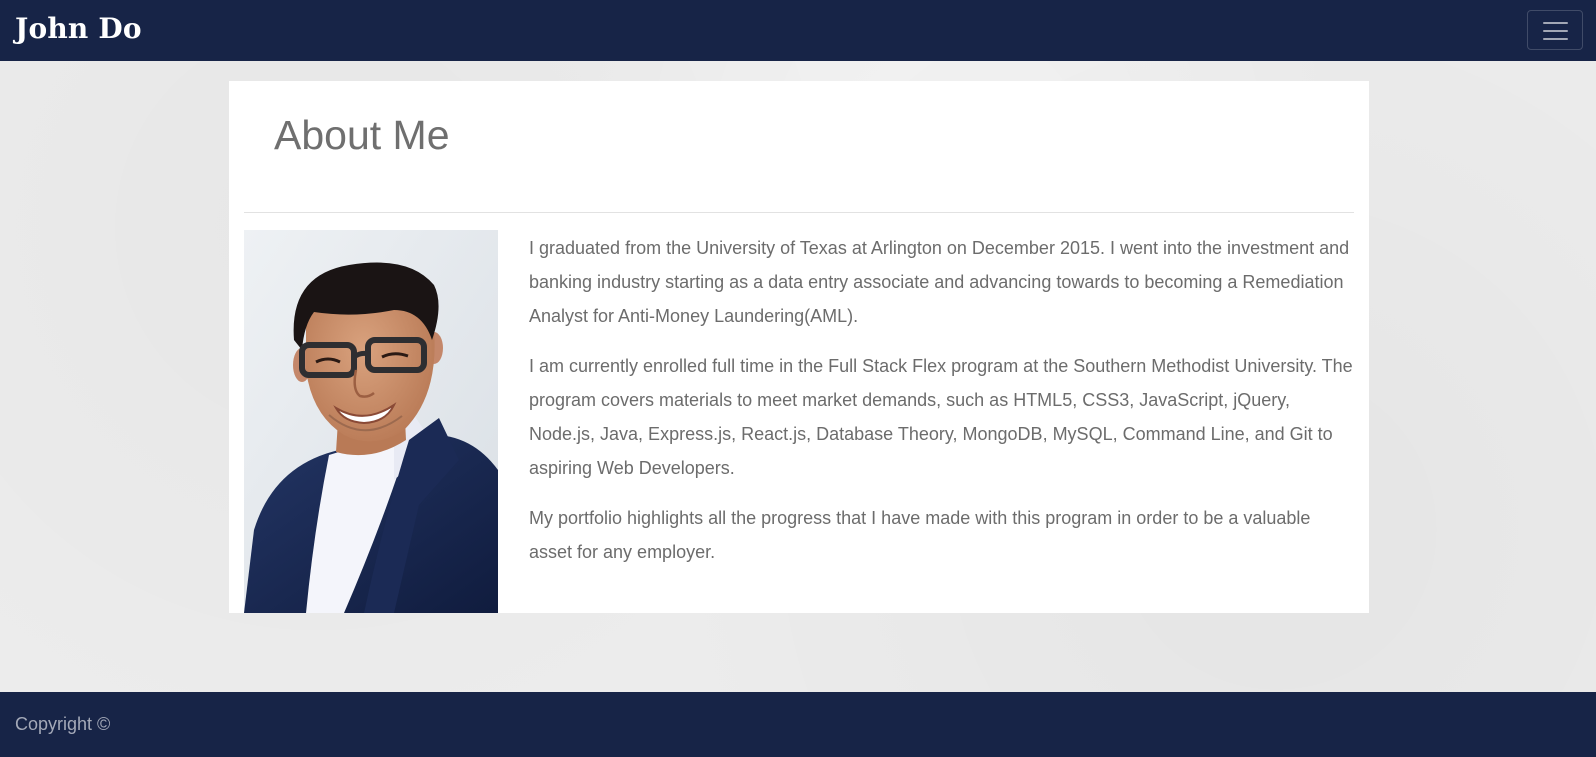 The height and width of the screenshot is (757, 1596). What do you see at coordinates (371, 421) in the screenshot?
I see `profile-photo` at bounding box center [371, 421].